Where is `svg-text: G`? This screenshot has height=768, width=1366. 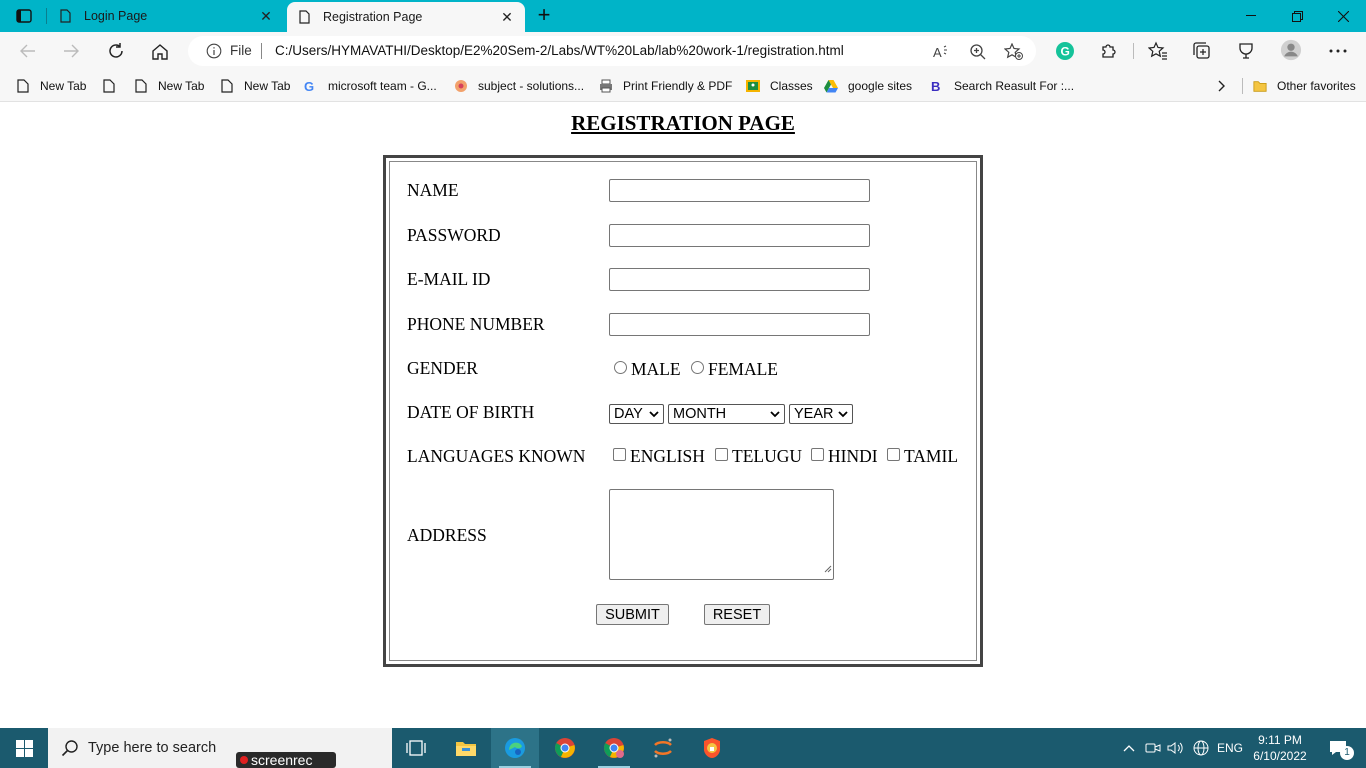 svg-text: G is located at coordinates (1065, 52).